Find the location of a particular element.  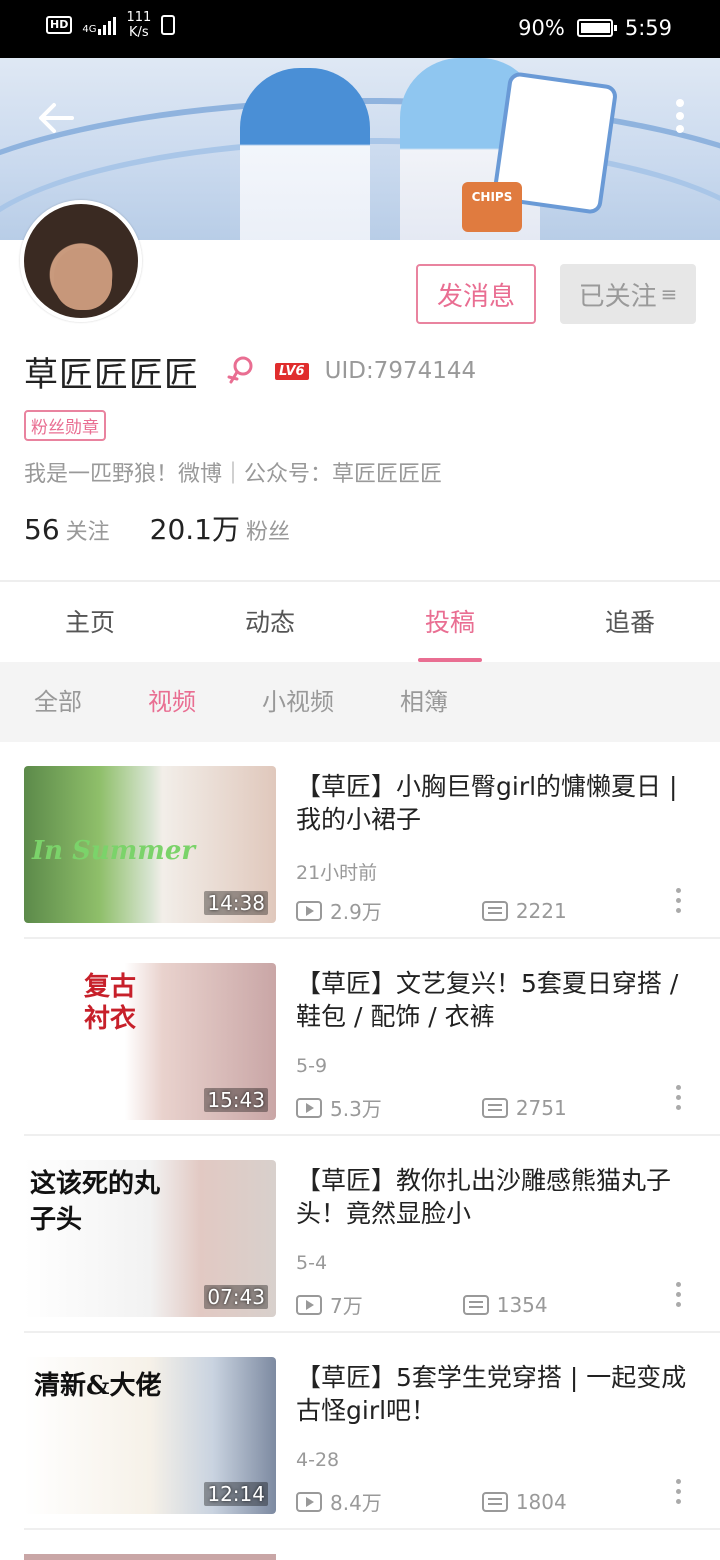

video-duration: 15:43 is located at coordinates (236, 1100).